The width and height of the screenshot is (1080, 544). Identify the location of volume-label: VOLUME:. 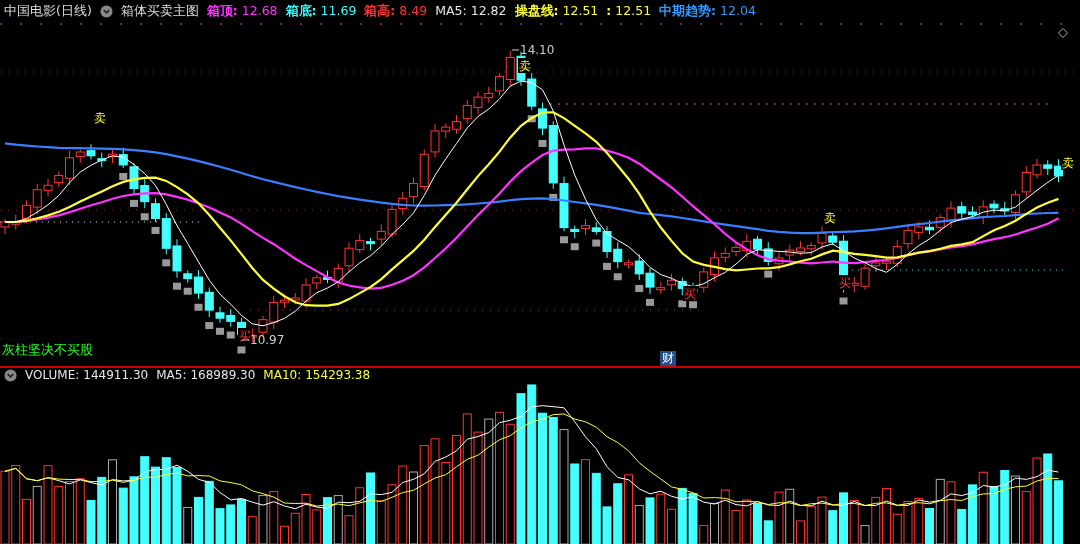
(52, 375).